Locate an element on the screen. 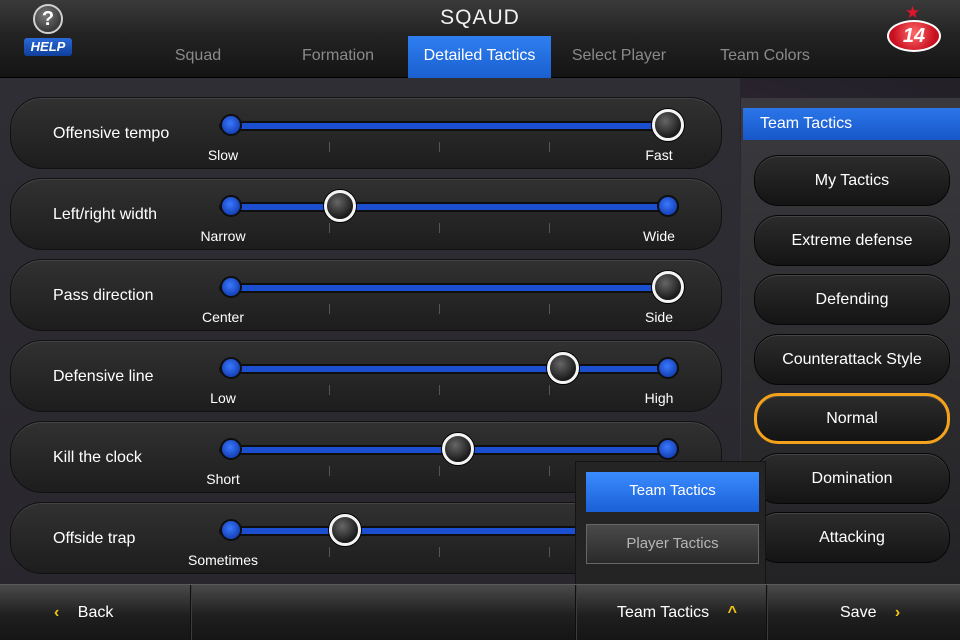 The image size is (960, 640). tab-detailed-tactics: Detailed Tactics is located at coordinates (479, 57).